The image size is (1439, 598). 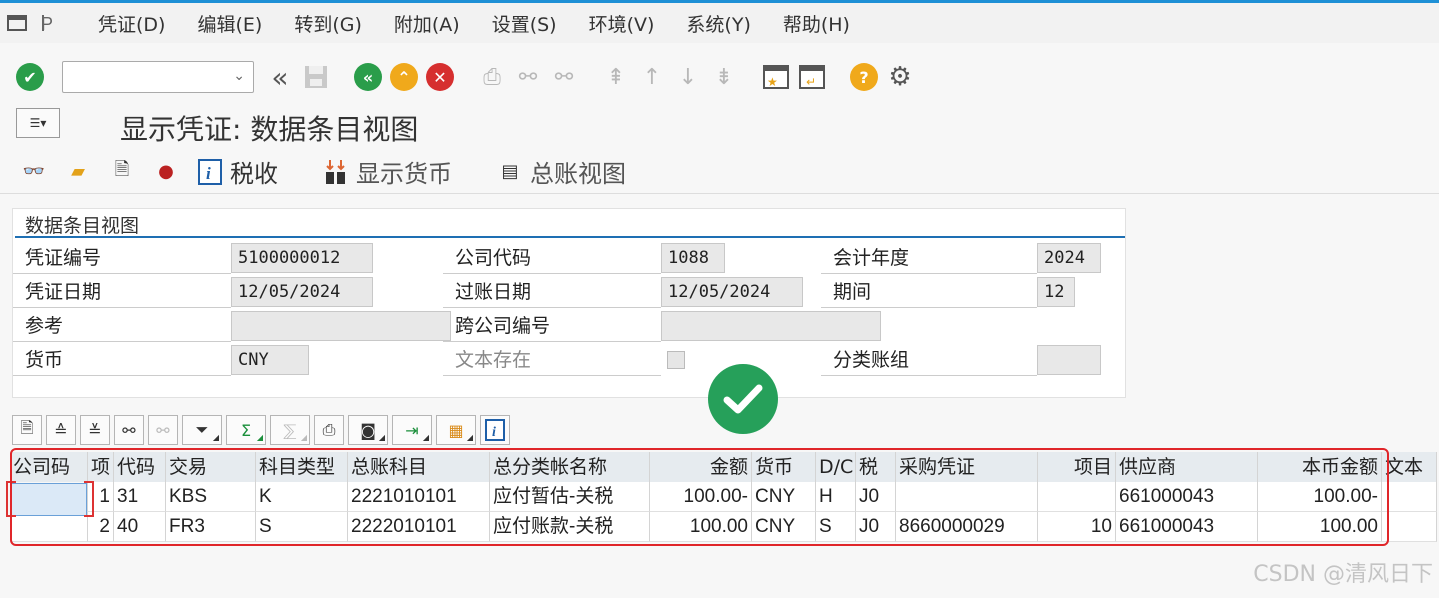 What do you see at coordinates (82, 226) in the screenshot?
I see `section-title: 数据条目视图` at bounding box center [82, 226].